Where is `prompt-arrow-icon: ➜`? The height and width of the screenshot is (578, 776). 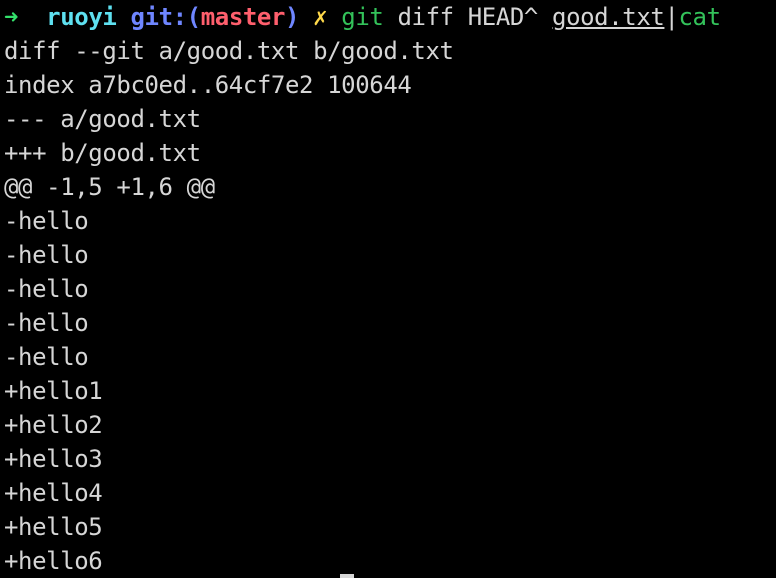 prompt-arrow-icon: ➜ is located at coordinates (11, 17).